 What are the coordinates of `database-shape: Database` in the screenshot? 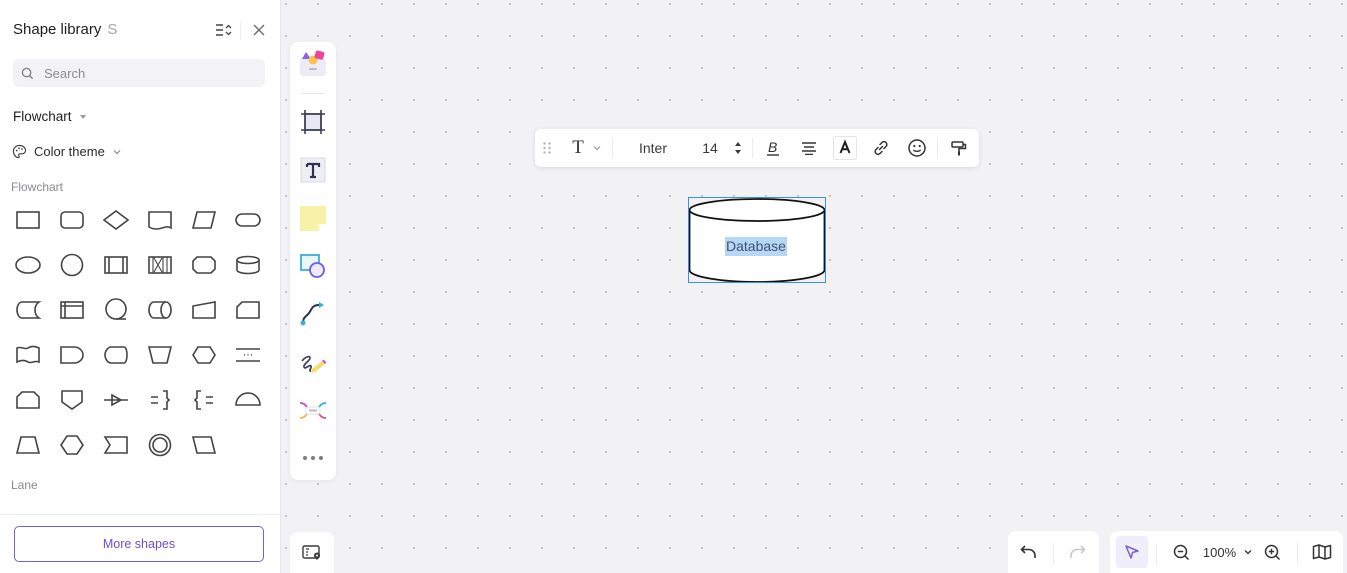 It's located at (757, 240).